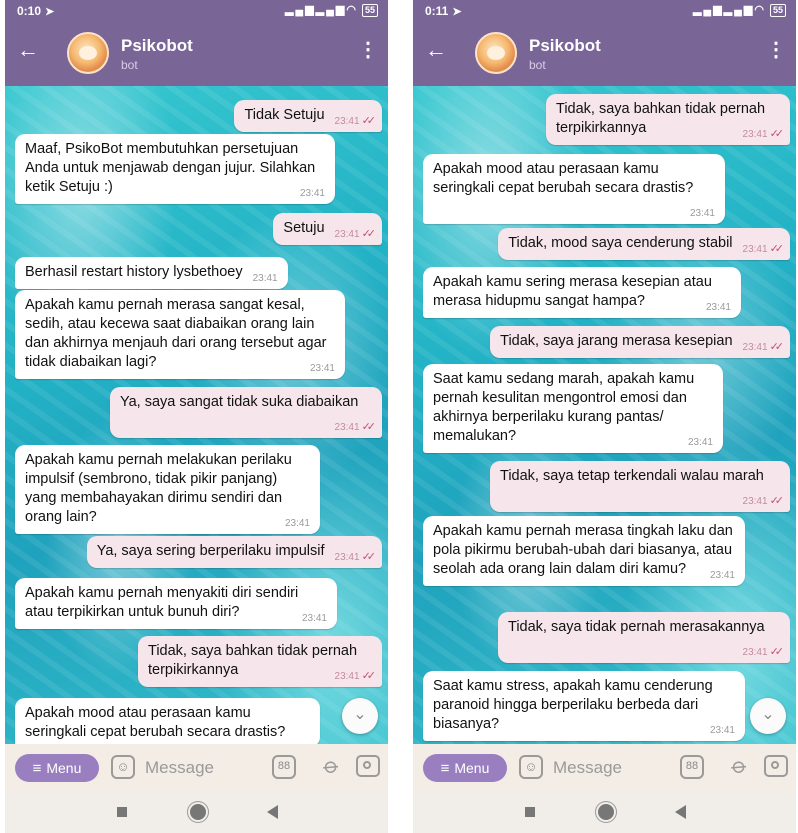  I want to click on outgoing-message: Tidak, mood saya cenderung stabil 23:41 ✓✓, so click(644, 244).